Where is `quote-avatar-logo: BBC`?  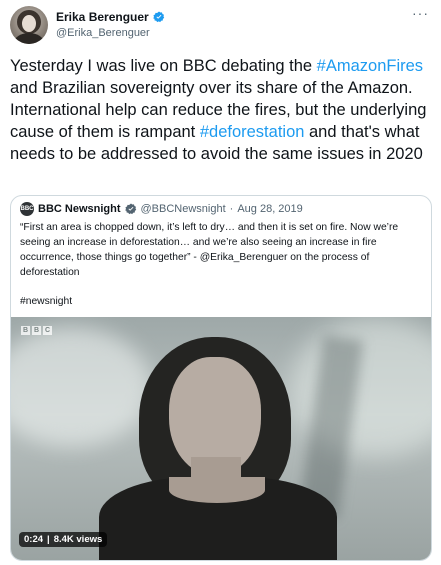 quote-avatar-logo: BBC is located at coordinates (27, 209).